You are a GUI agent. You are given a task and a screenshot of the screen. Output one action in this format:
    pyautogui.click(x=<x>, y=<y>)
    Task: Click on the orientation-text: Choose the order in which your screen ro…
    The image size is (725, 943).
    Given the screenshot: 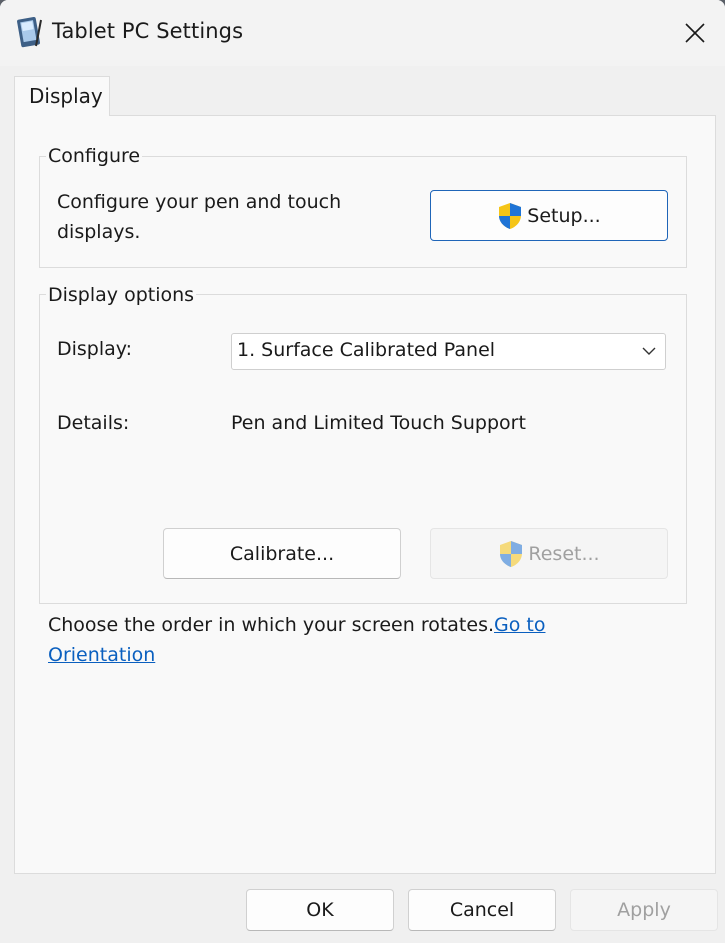 What is the action you would take?
    pyautogui.click(x=296, y=625)
    